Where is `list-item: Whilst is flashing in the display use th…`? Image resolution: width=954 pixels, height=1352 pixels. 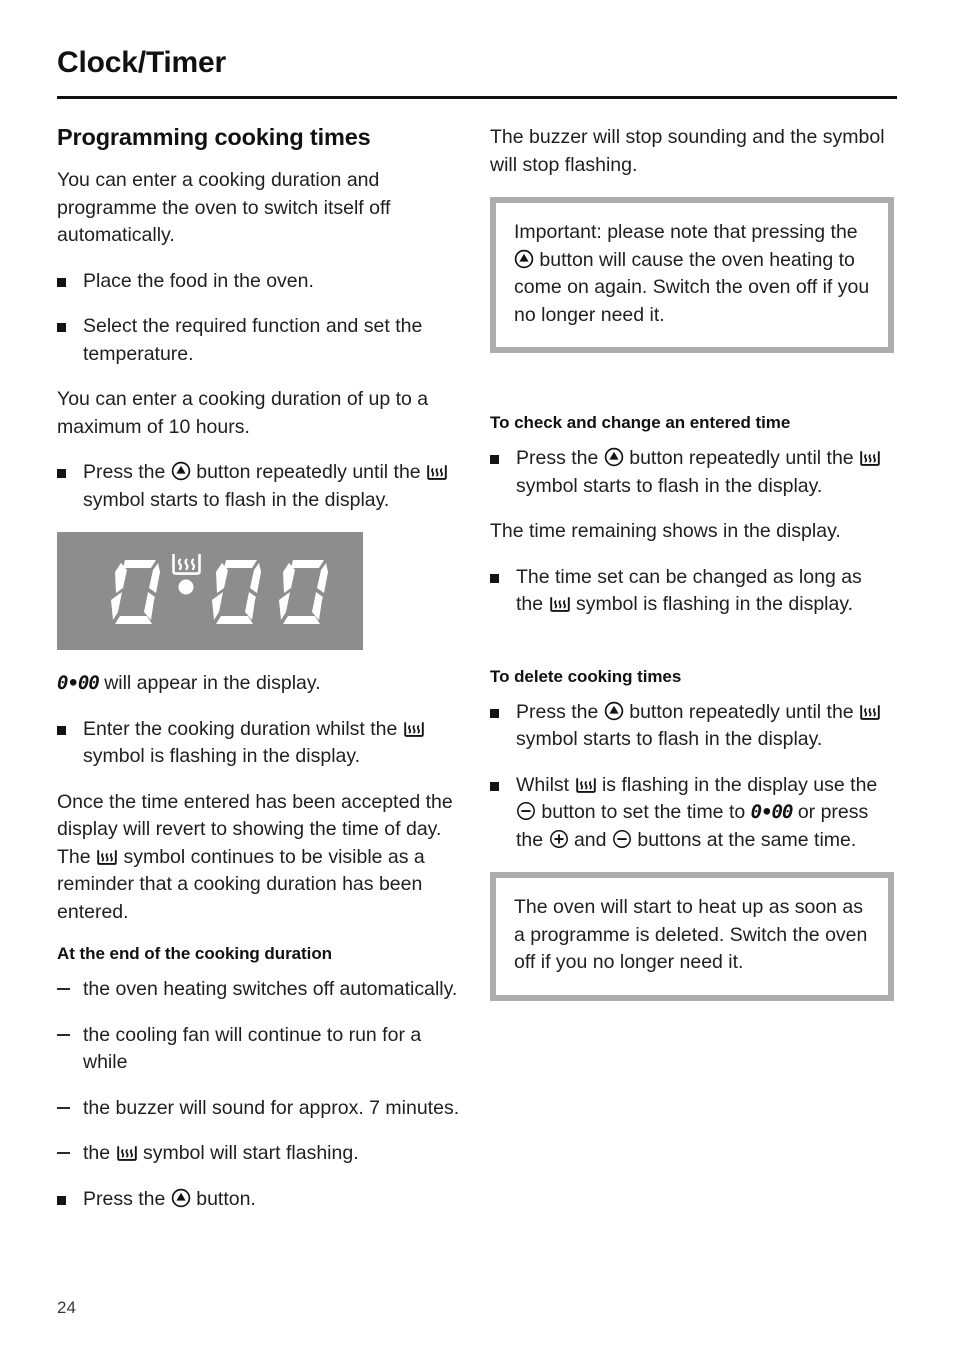 list-item: Whilst is flashing in the display use th… is located at coordinates (692, 813).